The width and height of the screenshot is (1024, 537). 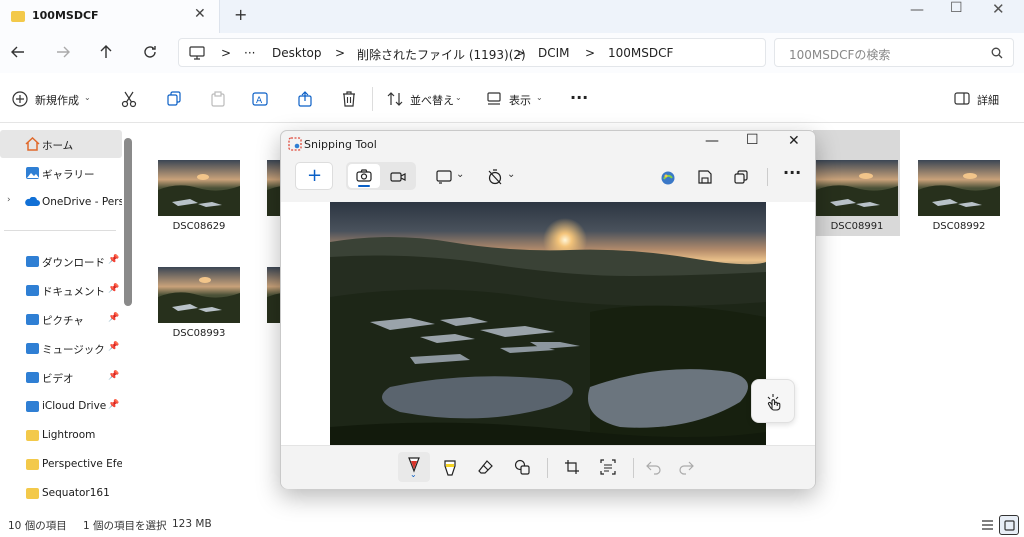 I want to click on close-window-button: ✕, so click(x=998, y=9).